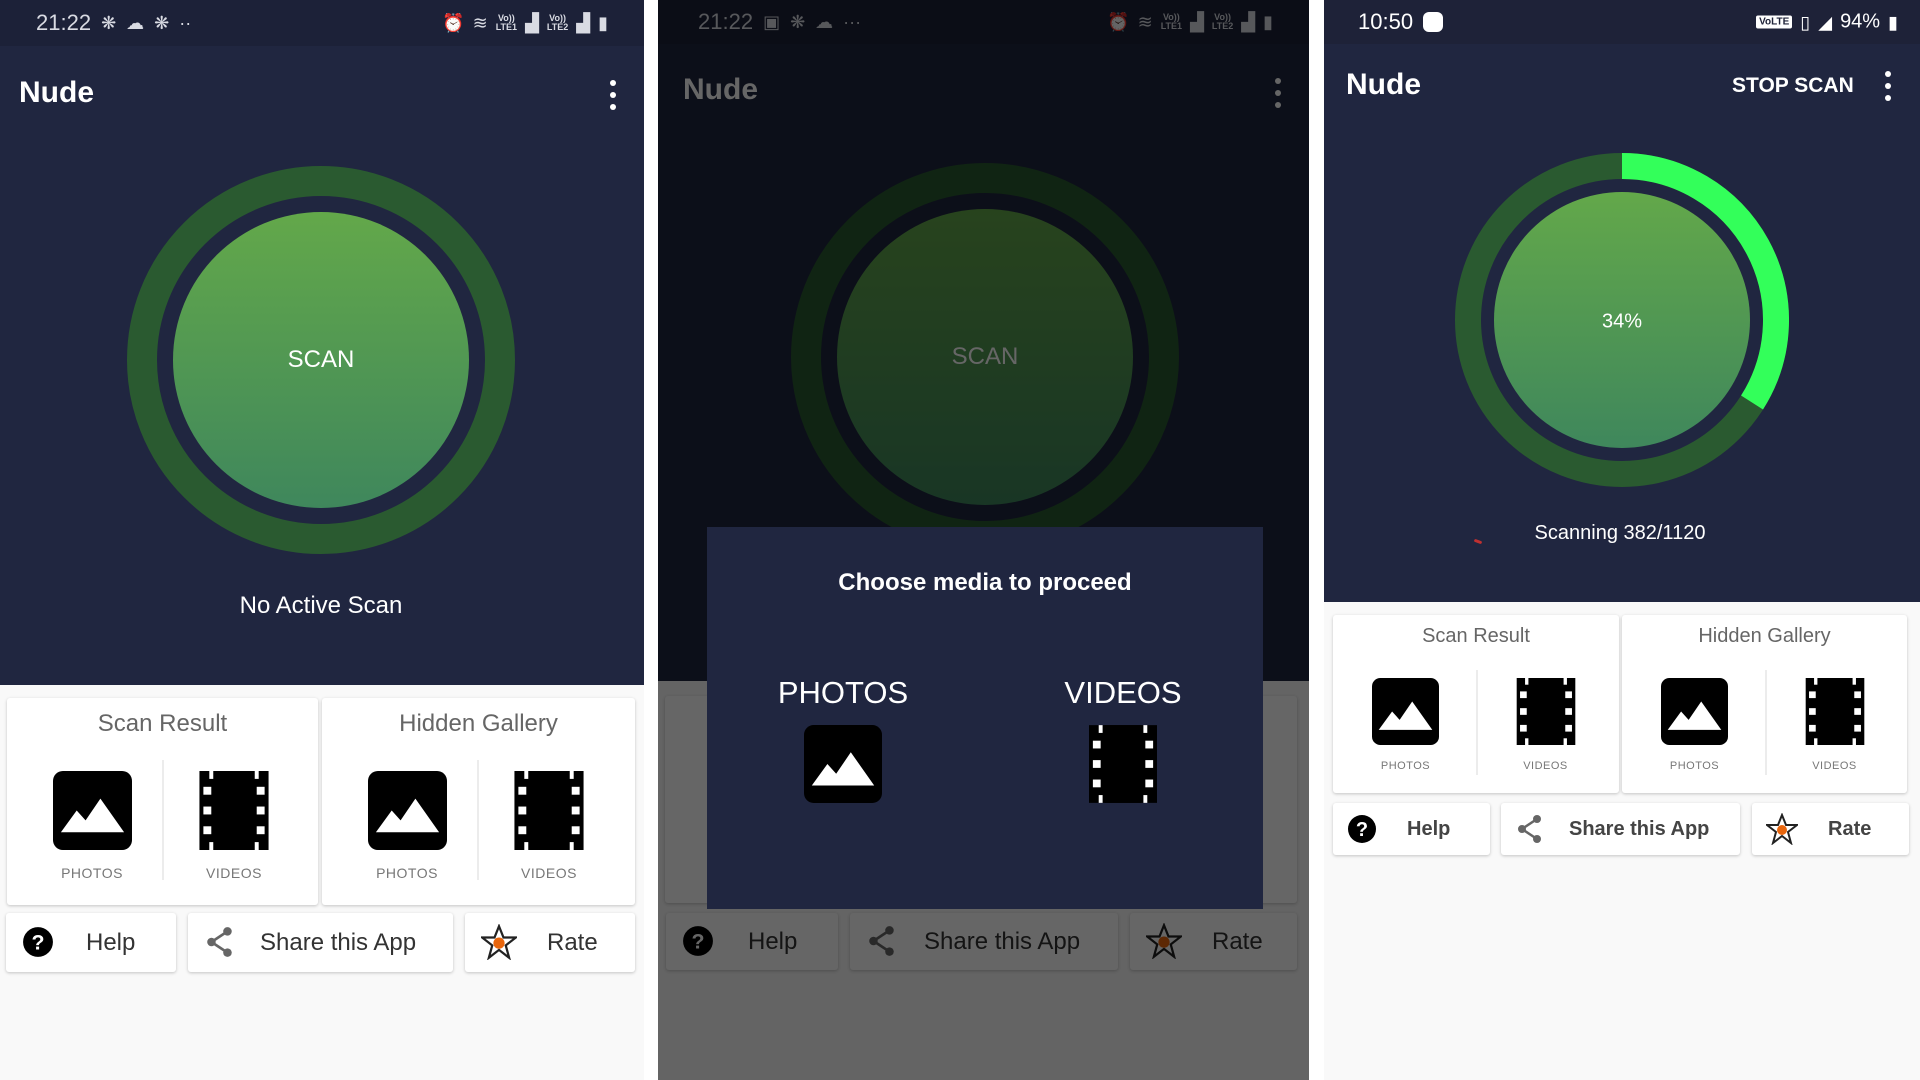 Image resolution: width=1920 pixels, height=1080 pixels. I want to click on volte-icon: VoLTE, so click(1774, 22).